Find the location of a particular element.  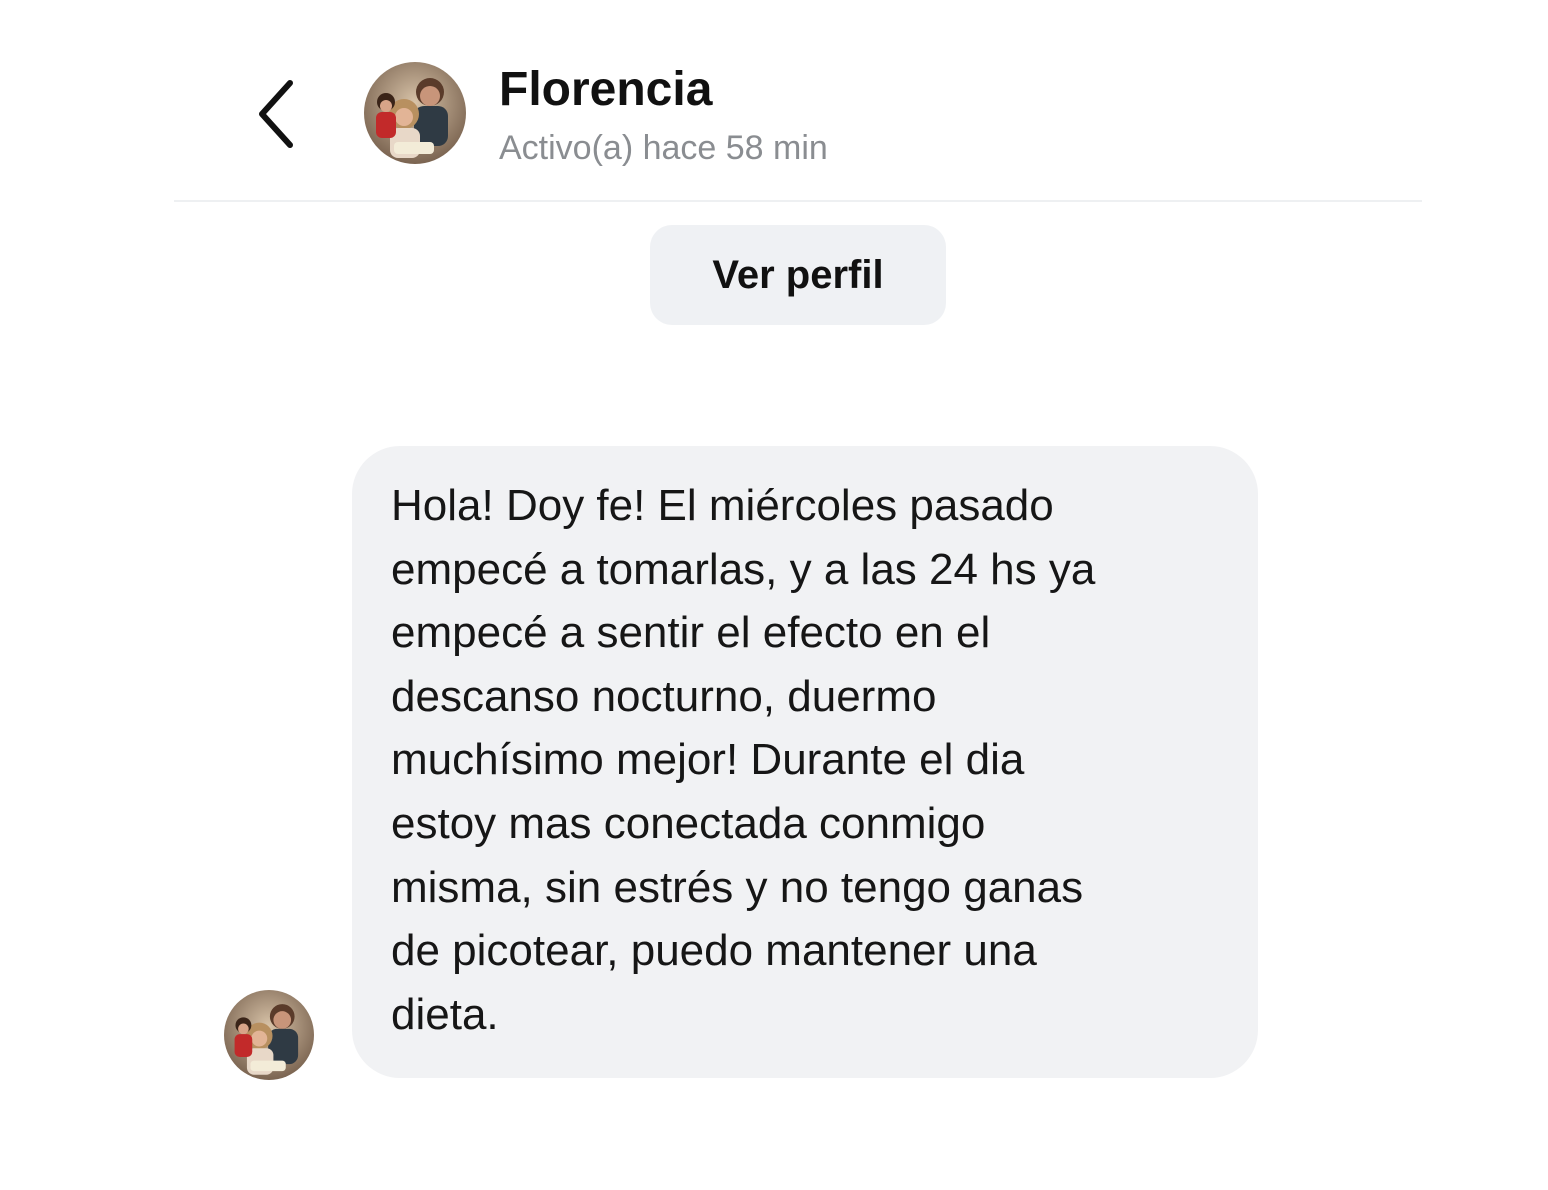

message-text-line: empecé a tomarlas, y a las 24 hs ya is located at coordinates (743, 569).